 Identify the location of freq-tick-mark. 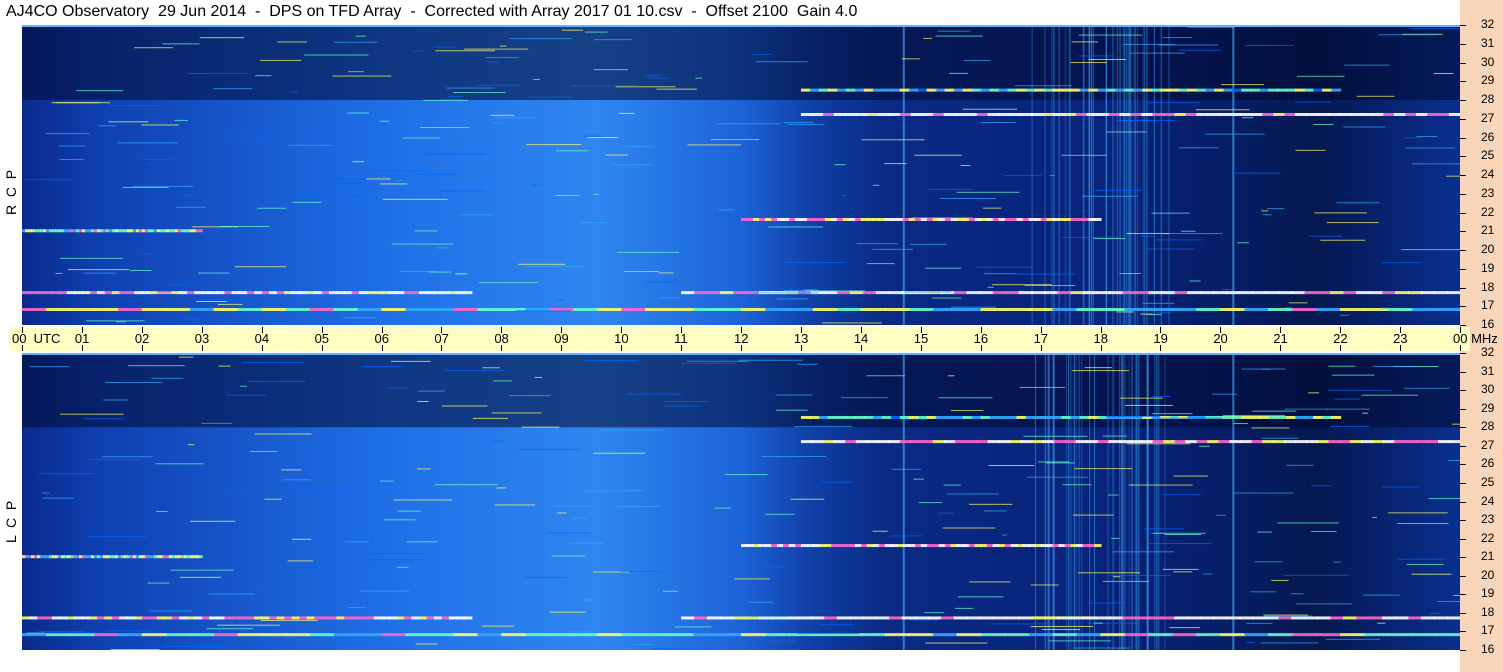
(1463, 119).